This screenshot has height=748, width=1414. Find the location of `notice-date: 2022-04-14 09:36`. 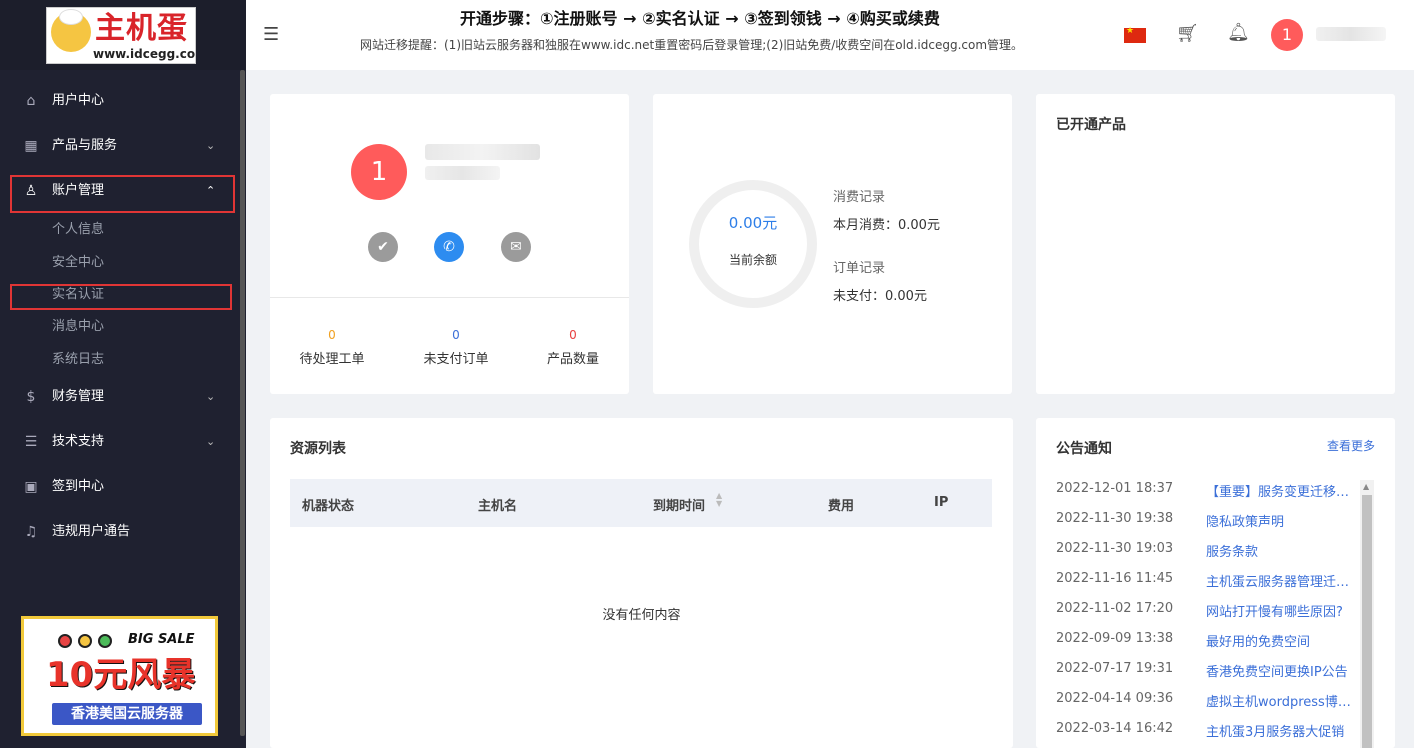

notice-date: 2022-04-14 09:36 is located at coordinates (1115, 698).